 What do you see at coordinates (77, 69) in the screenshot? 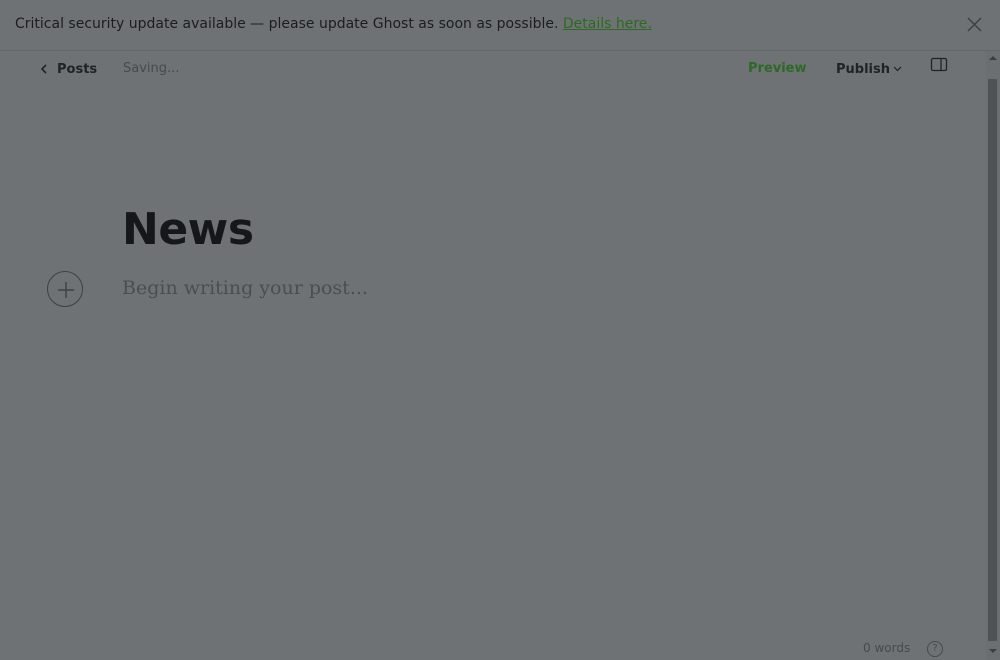
I see `back-label: Posts` at bounding box center [77, 69].